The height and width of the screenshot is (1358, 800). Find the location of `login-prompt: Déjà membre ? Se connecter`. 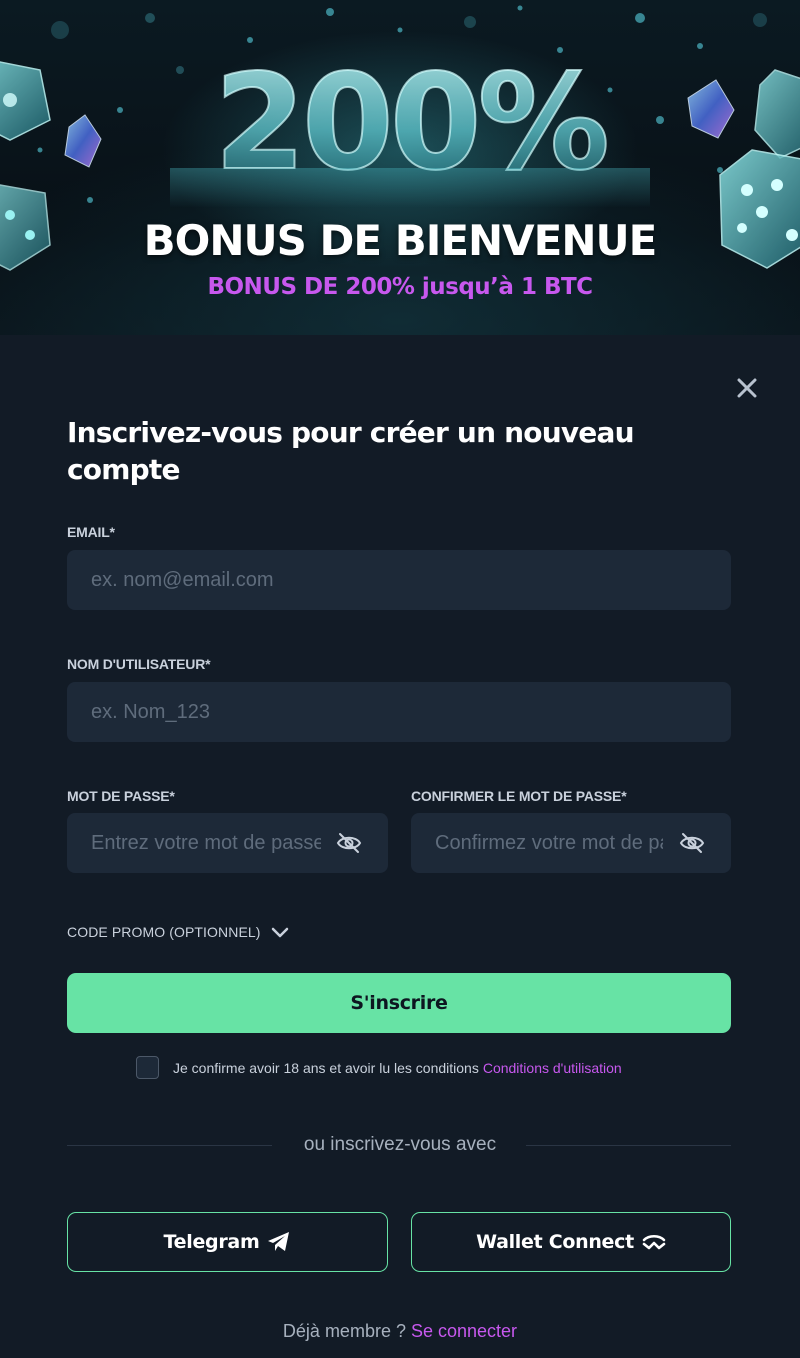

login-prompt: Déjà membre ? Se connecter is located at coordinates (400, 1331).